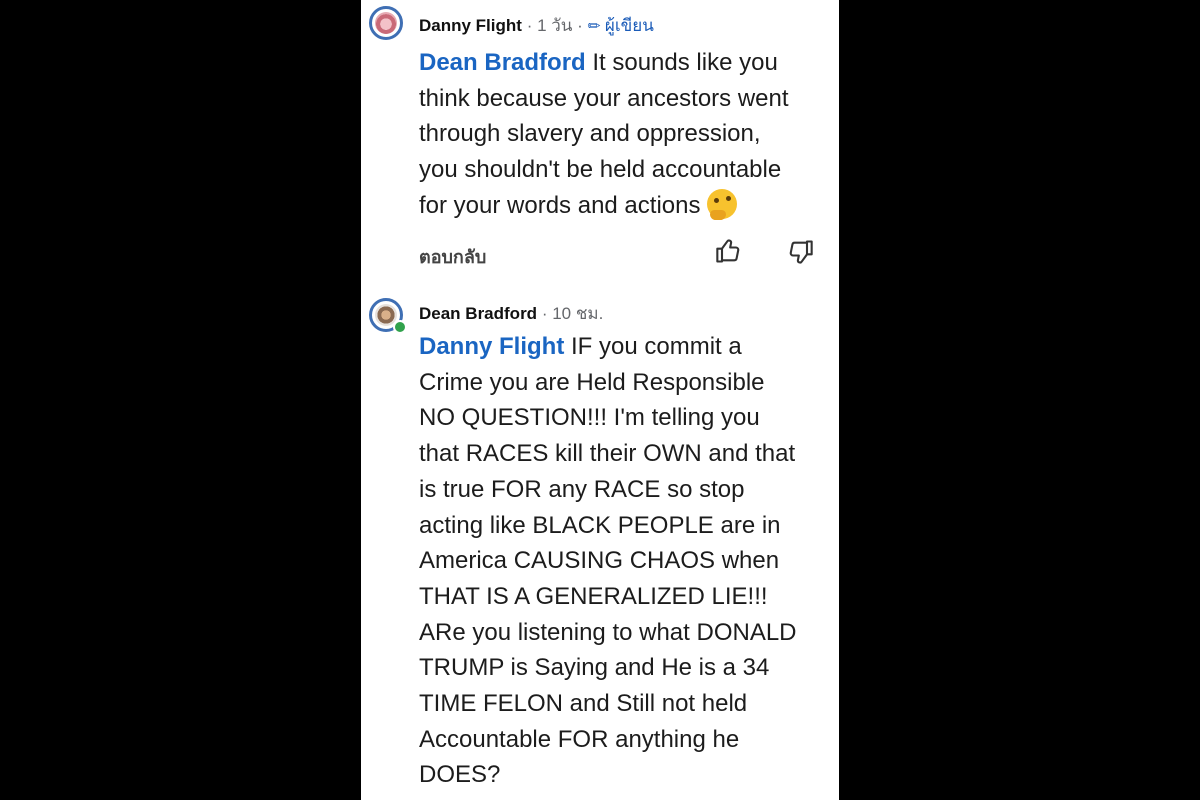 This screenshot has width=1200, height=800. What do you see at coordinates (608, 632) in the screenshot?
I see `text-line: ARe you listening to what DONALD` at bounding box center [608, 632].